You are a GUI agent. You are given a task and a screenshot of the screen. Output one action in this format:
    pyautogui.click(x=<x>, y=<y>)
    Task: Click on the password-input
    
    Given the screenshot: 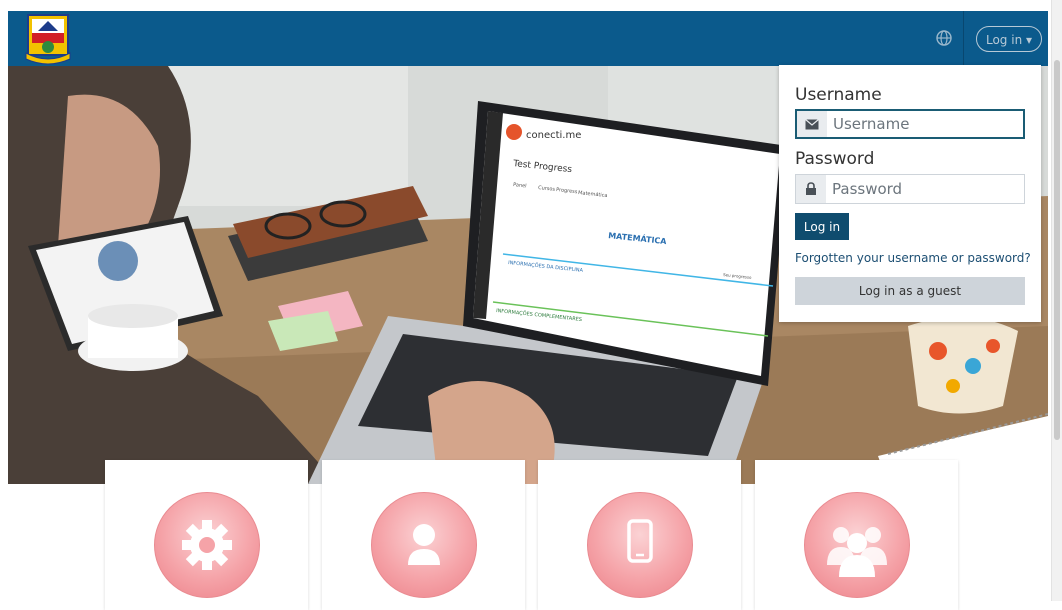 What is the action you would take?
    pyautogui.click(x=922, y=189)
    